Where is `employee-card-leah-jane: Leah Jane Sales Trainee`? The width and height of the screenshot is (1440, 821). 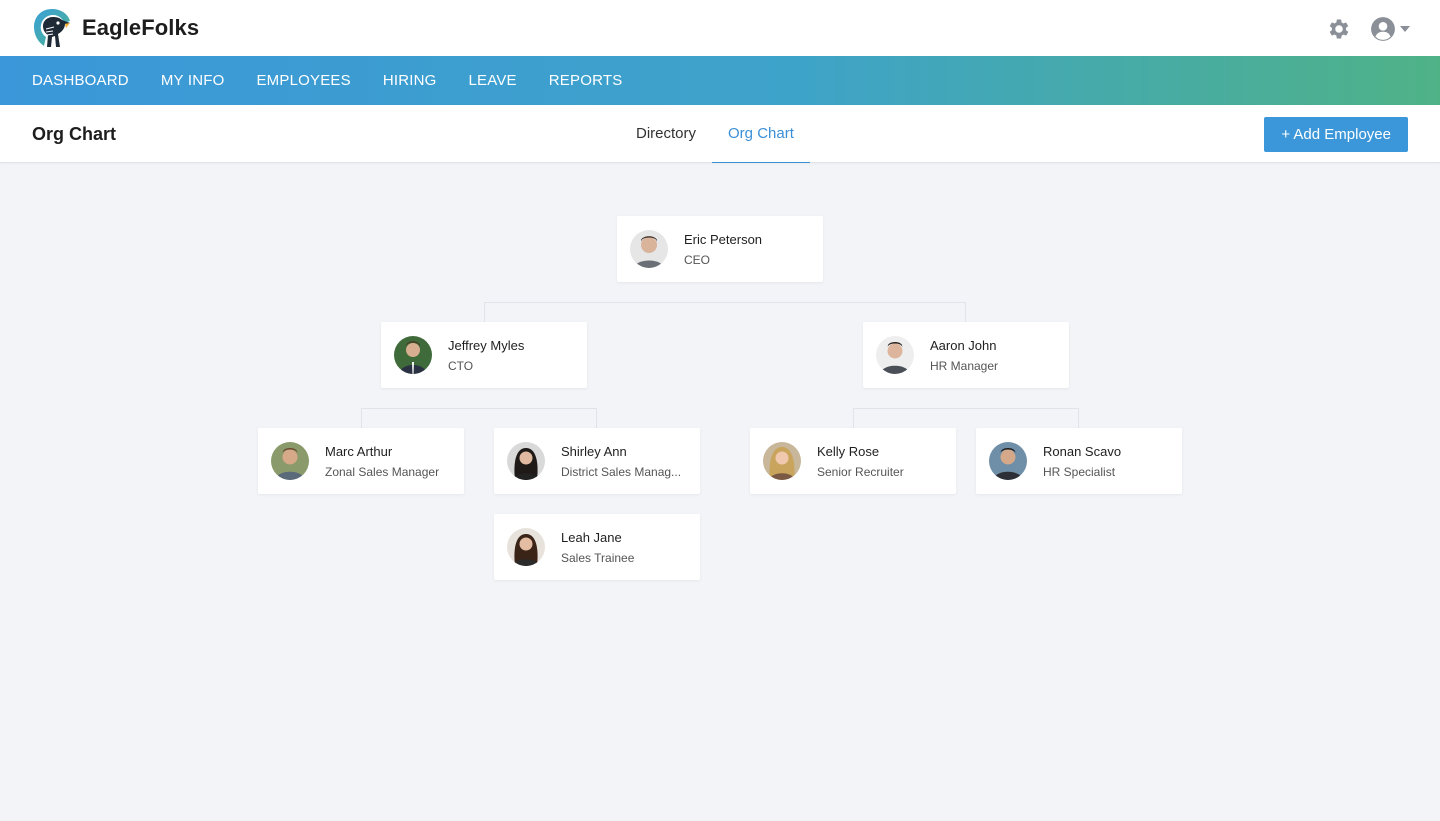 employee-card-leah-jane: Leah Jane Sales Trainee is located at coordinates (597, 547).